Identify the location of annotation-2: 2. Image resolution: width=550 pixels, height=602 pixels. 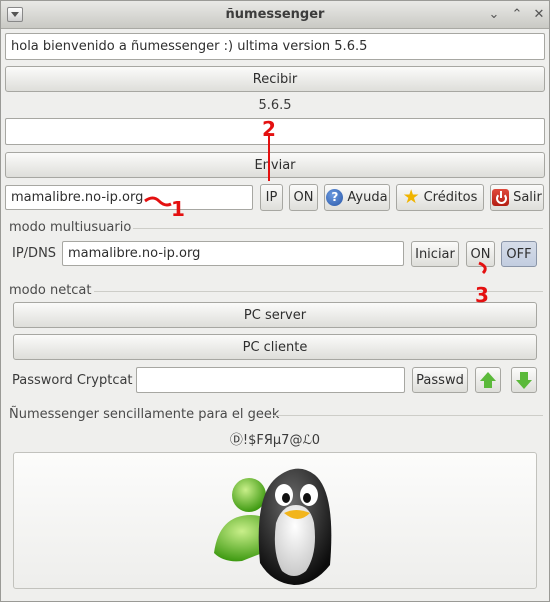
(269, 129).